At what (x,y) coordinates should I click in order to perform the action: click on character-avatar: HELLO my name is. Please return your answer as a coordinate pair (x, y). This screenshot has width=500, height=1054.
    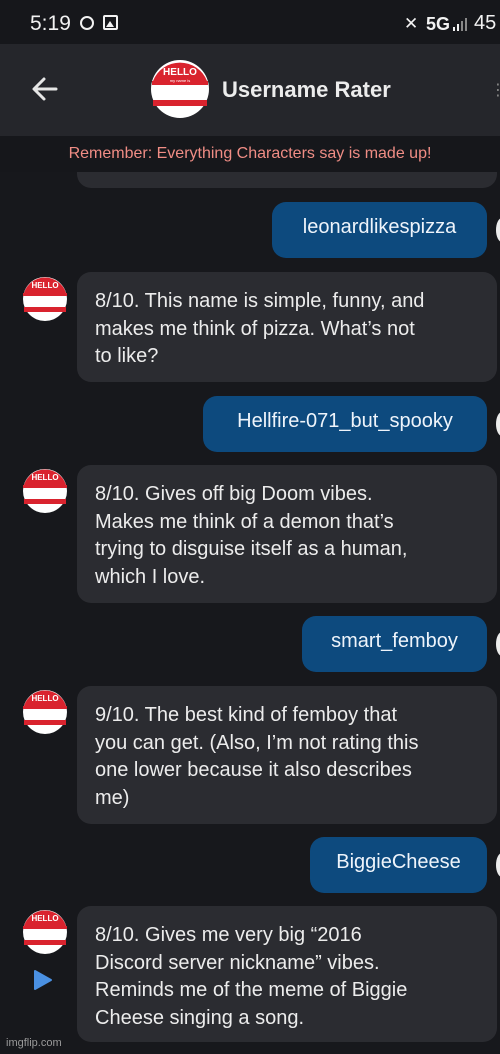
    Looking at the image, I should click on (180, 89).